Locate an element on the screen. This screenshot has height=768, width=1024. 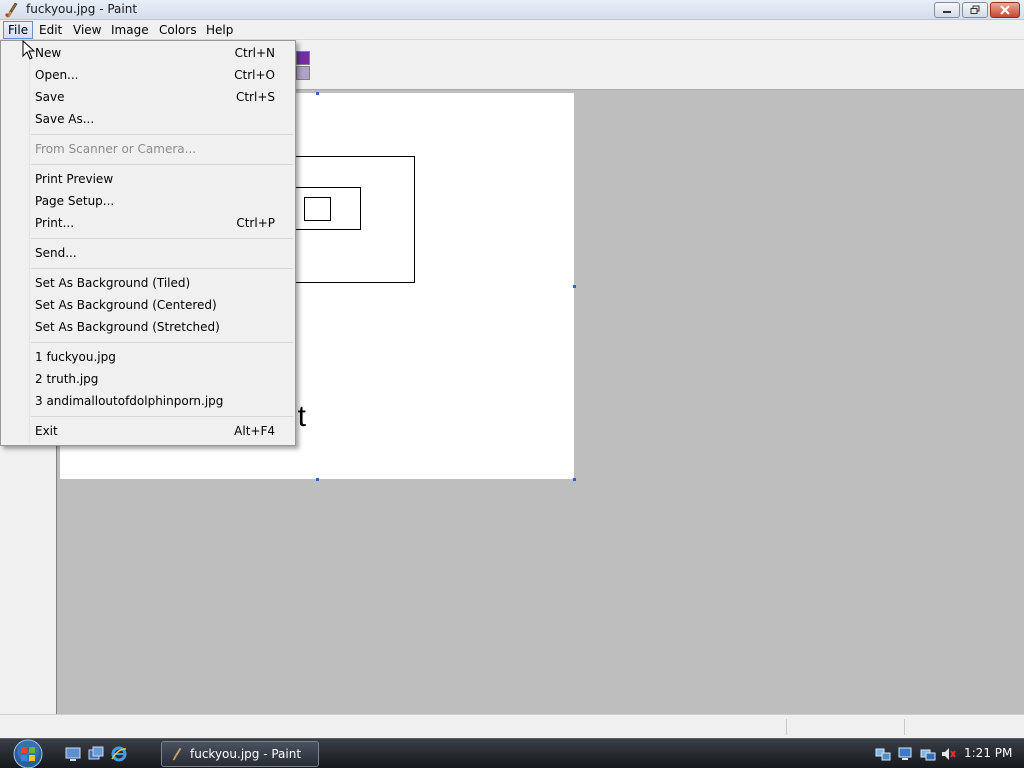
menu-item-label: Set As Background (Tiled) is located at coordinates (113, 283).